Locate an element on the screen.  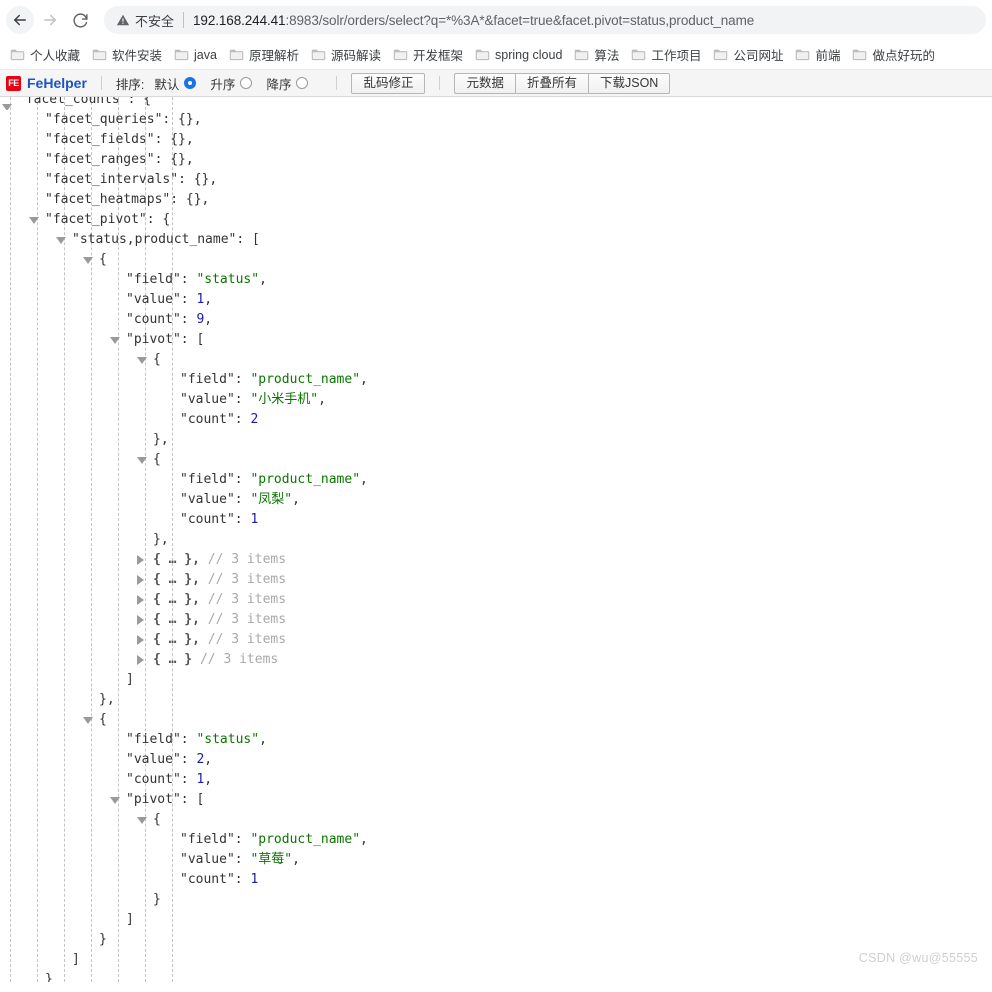
json-line: "facet_ranges": {}, is located at coordinates (496, 160).